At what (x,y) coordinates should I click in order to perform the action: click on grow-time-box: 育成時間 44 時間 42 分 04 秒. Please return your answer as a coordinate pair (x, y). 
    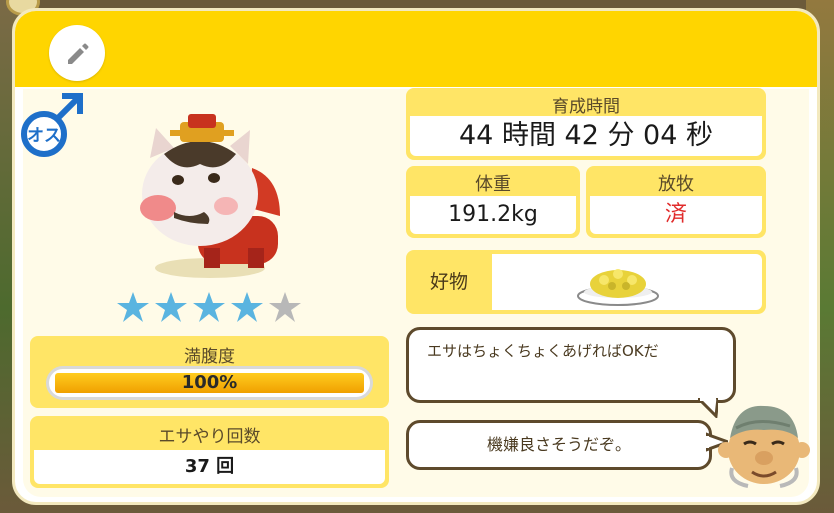
    Looking at the image, I should click on (586, 124).